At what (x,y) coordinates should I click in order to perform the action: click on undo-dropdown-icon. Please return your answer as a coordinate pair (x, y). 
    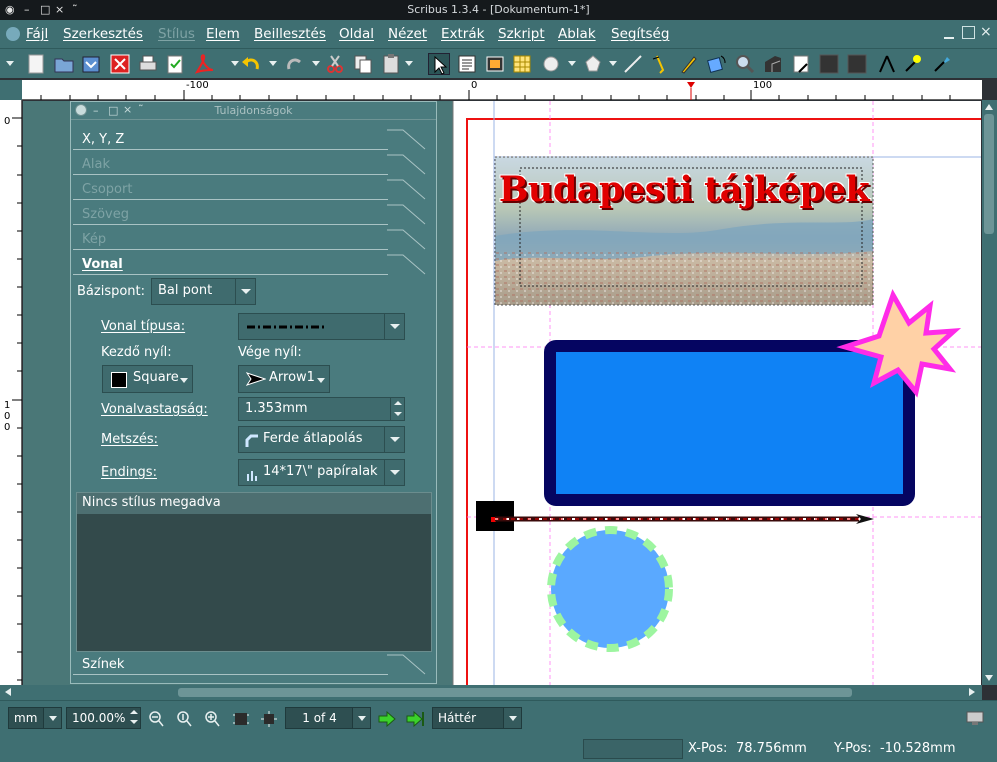
    Looking at the image, I should click on (235, 63).